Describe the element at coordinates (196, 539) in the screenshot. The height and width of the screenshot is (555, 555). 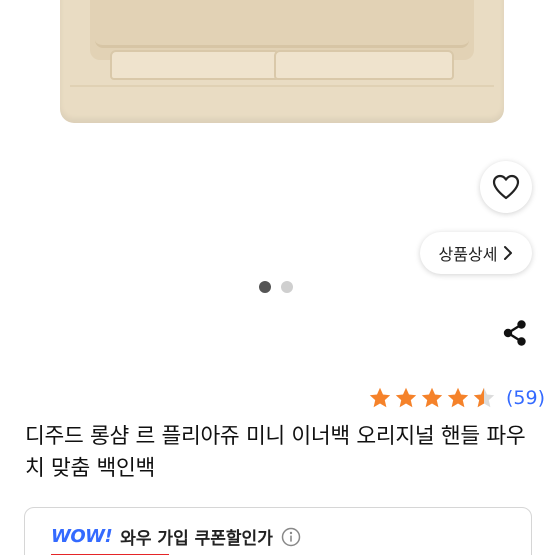
I see `wow-coupon-label: 와우 가입 쿠폰할인가` at that location.